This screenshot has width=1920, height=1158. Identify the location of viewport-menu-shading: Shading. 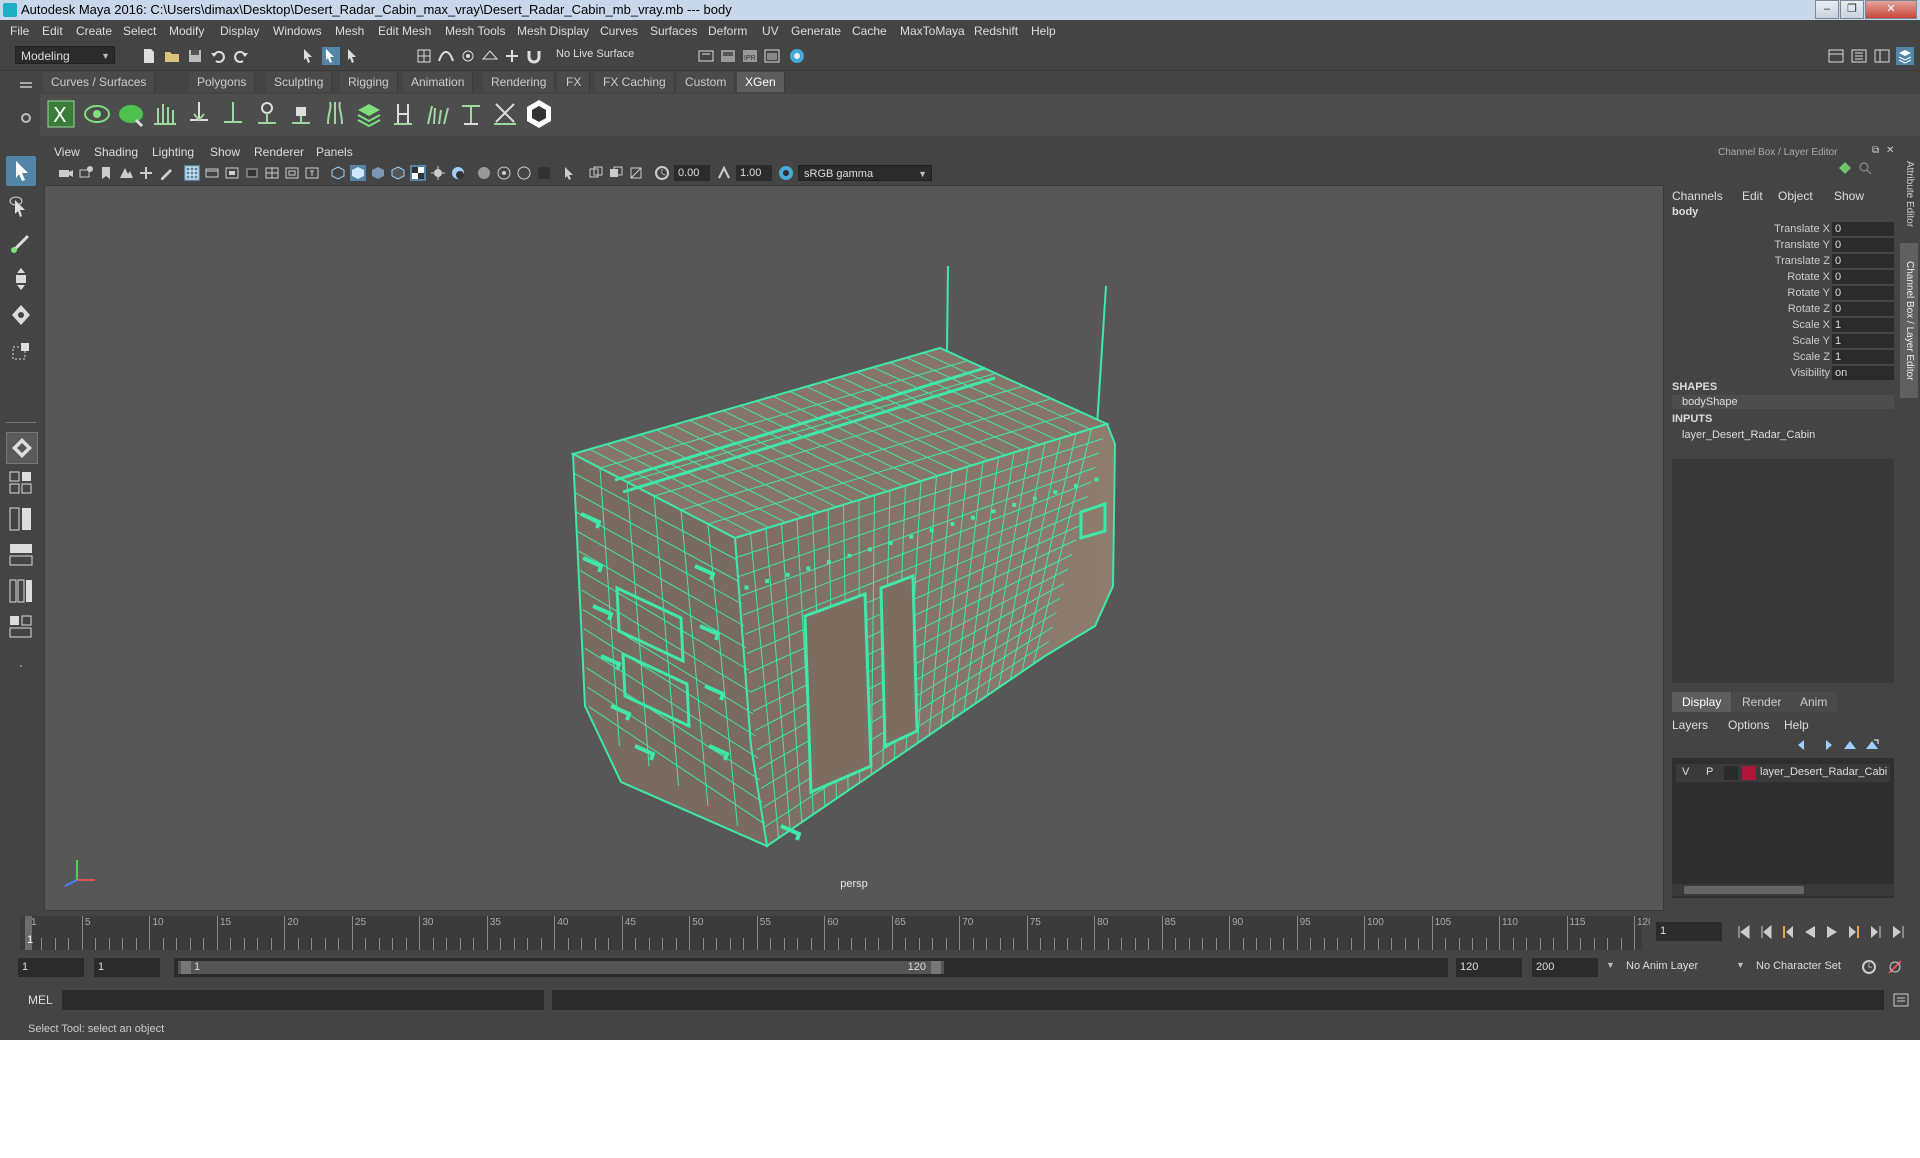
(116, 152).